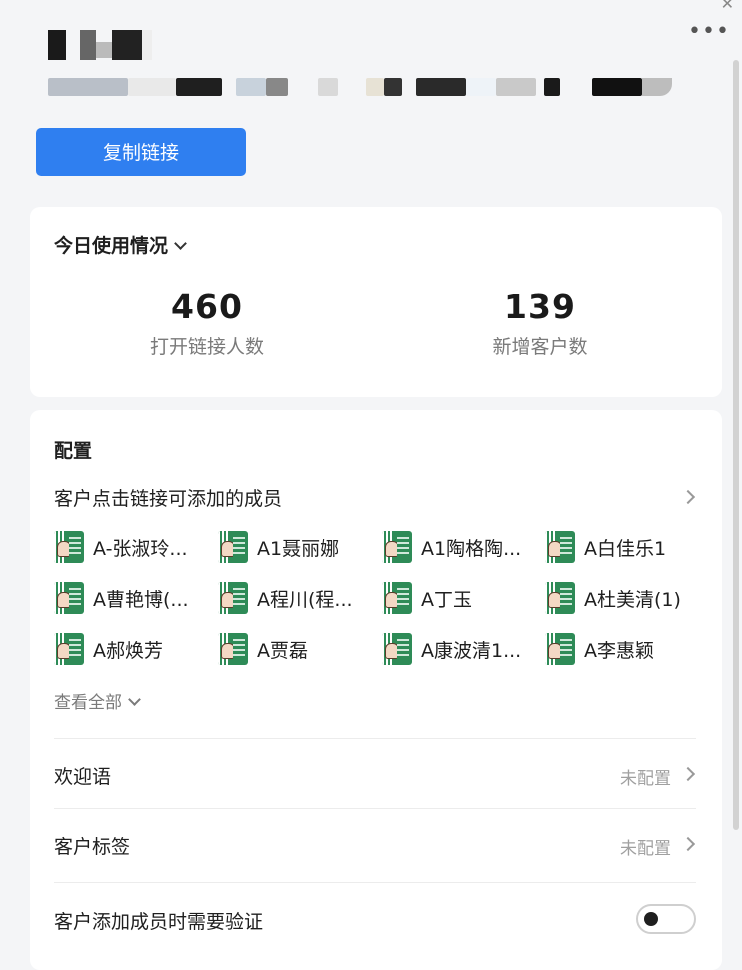 The height and width of the screenshot is (970, 742). What do you see at coordinates (159, 922) in the screenshot?
I see `verify-label: 客户添加成员时需要验证` at bounding box center [159, 922].